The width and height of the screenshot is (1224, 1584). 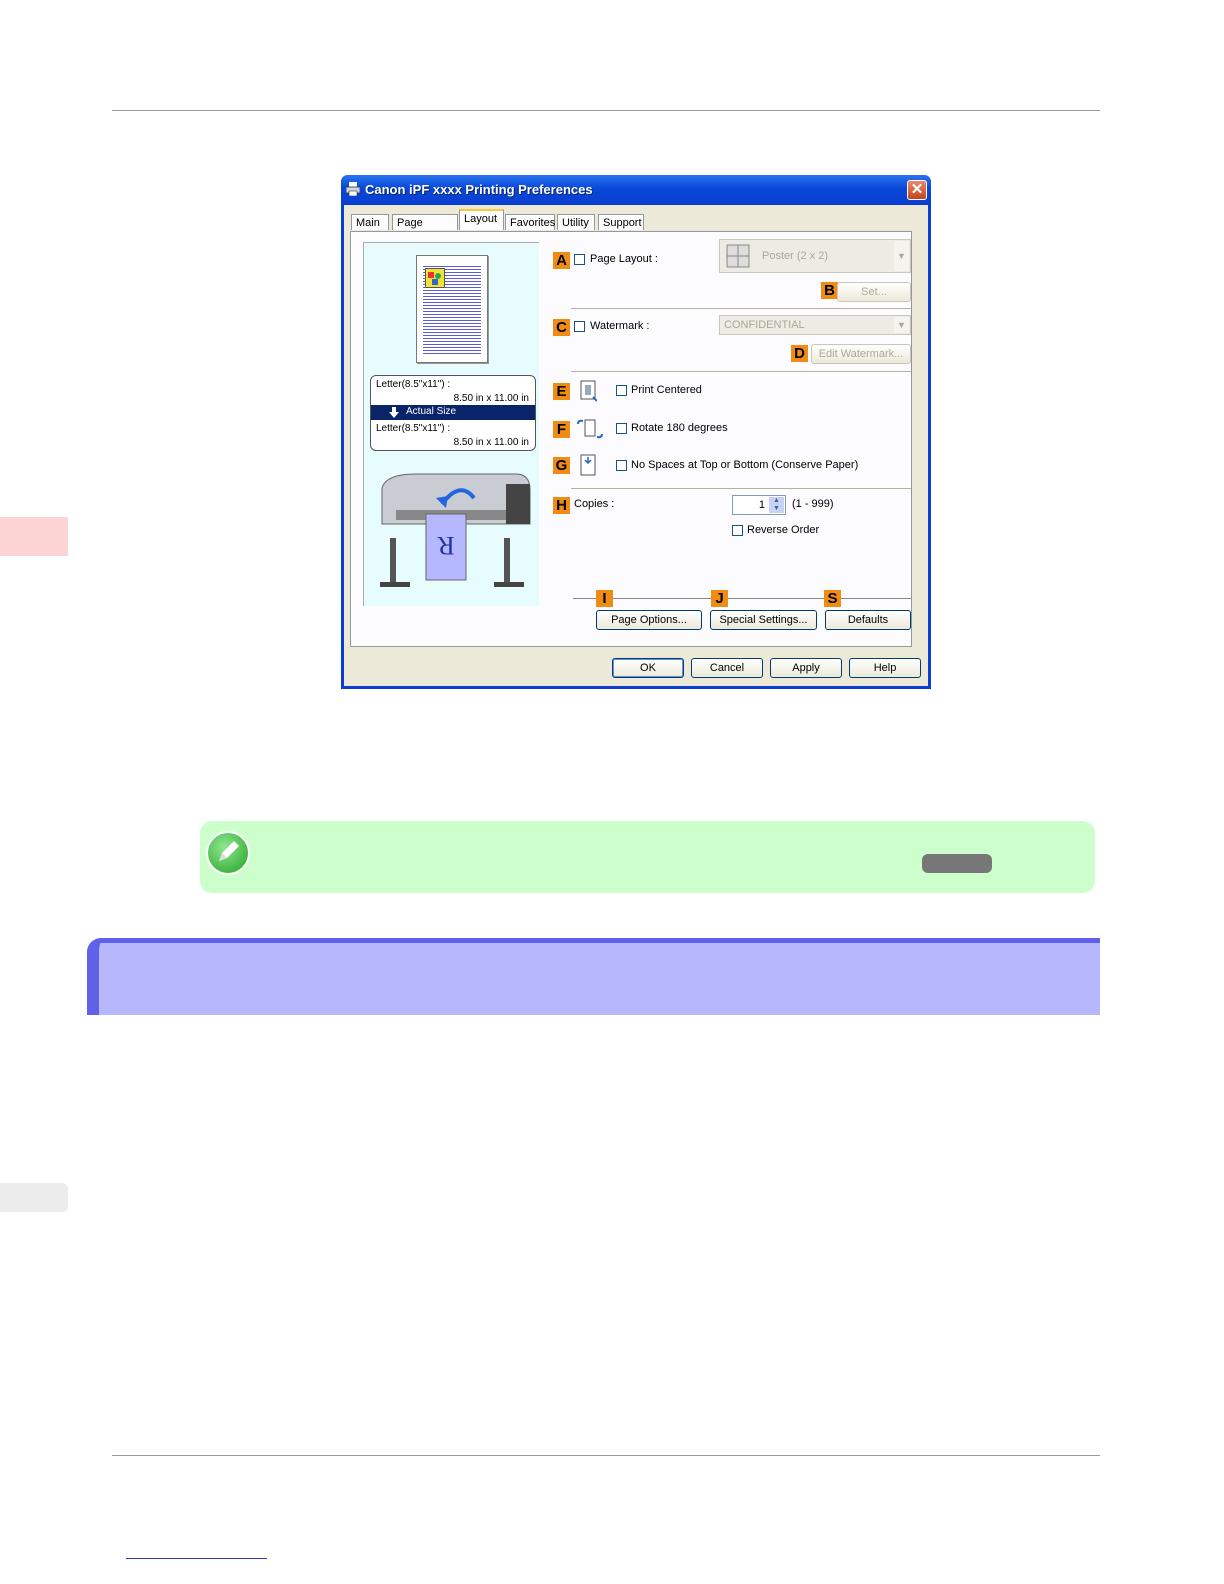 What do you see at coordinates (648, 668) in the screenshot?
I see `ok-button: OK` at bounding box center [648, 668].